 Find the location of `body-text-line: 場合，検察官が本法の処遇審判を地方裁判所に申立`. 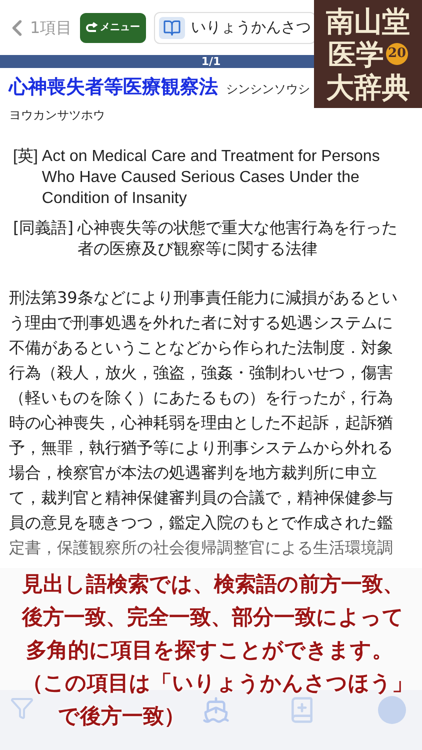

body-text-line: 場合，検察官が本法の処遇審判を地方裁判所に申立 is located at coordinates (193, 473).